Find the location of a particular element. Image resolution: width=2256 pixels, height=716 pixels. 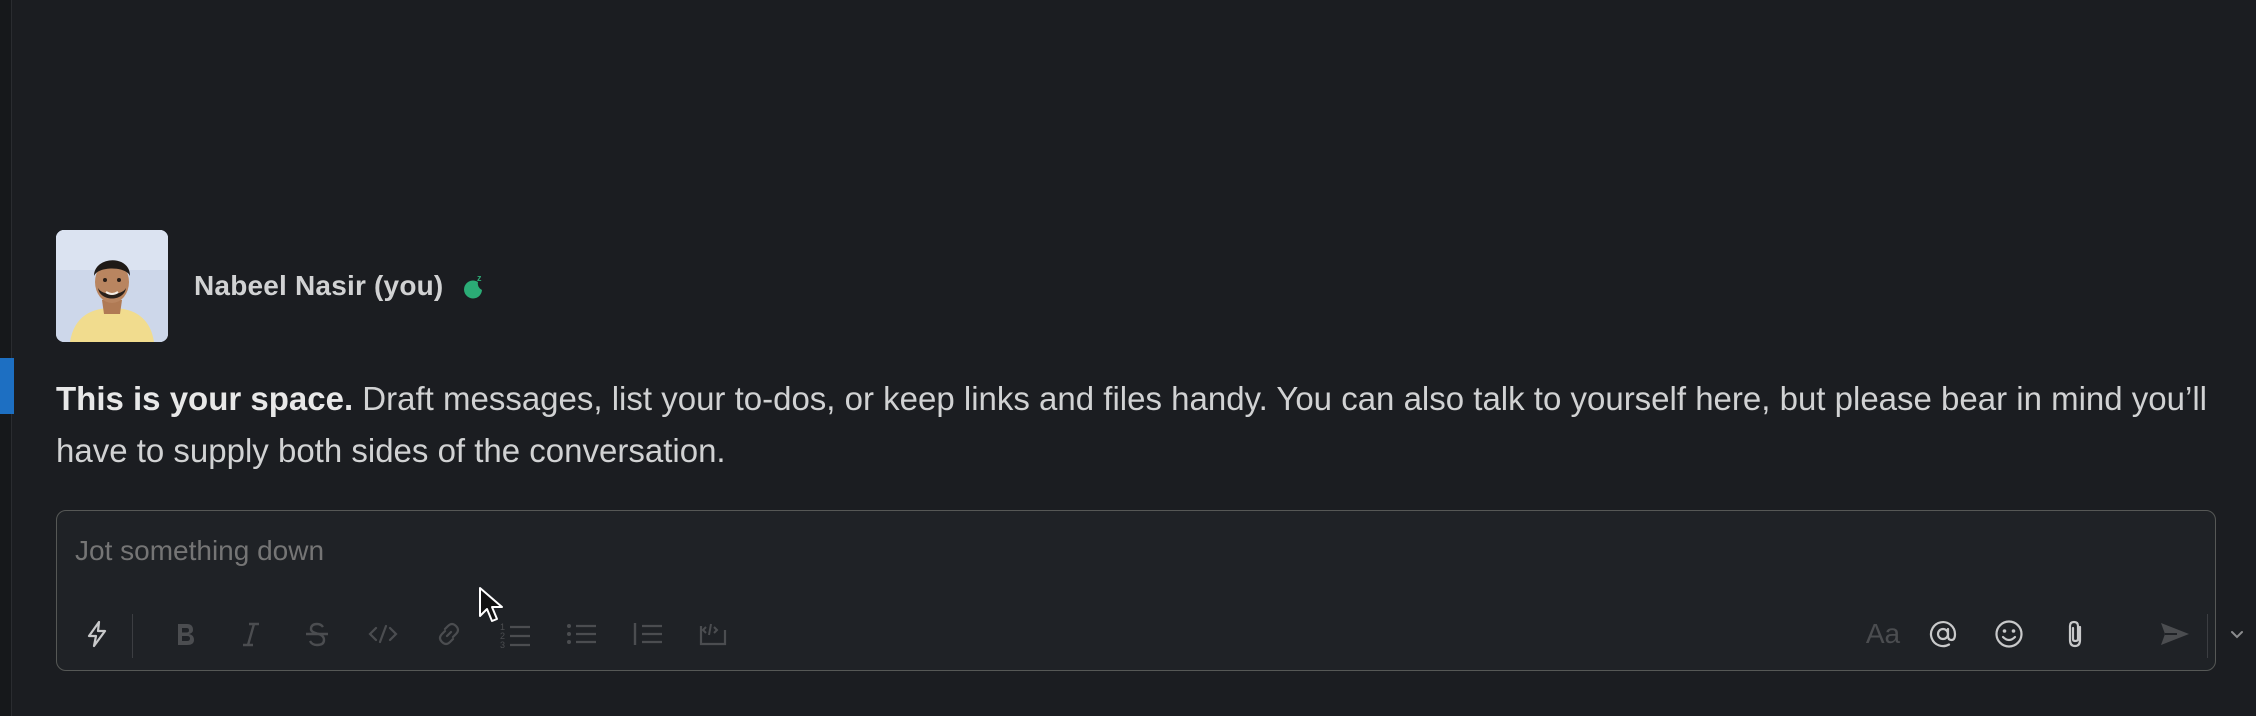

active-indicator is located at coordinates (7, 386).